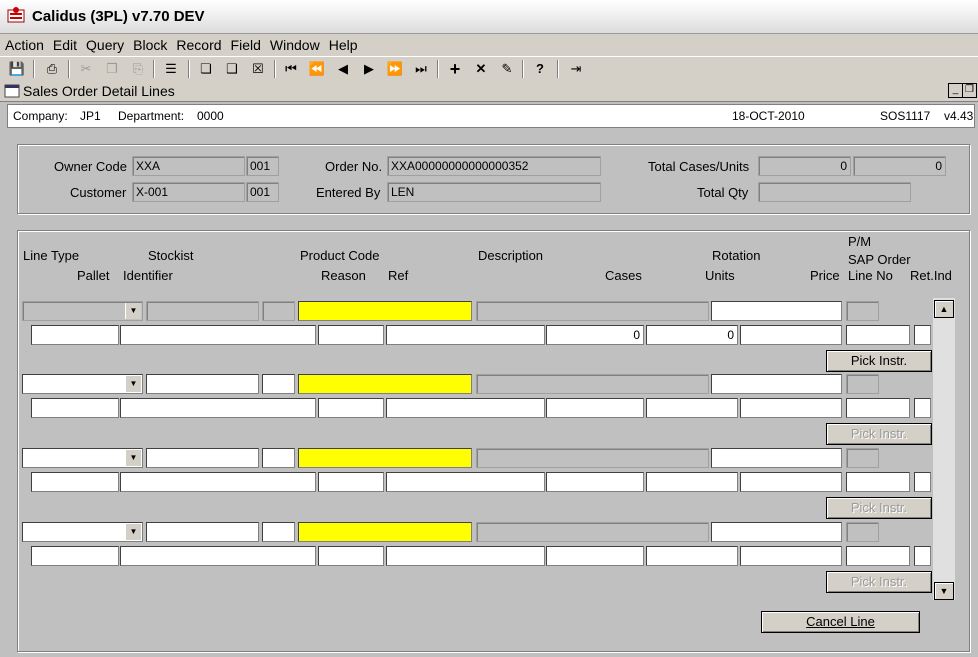 The width and height of the screenshot is (978, 657). I want to click on customer-suffix-field: 001, so click(262, 192).